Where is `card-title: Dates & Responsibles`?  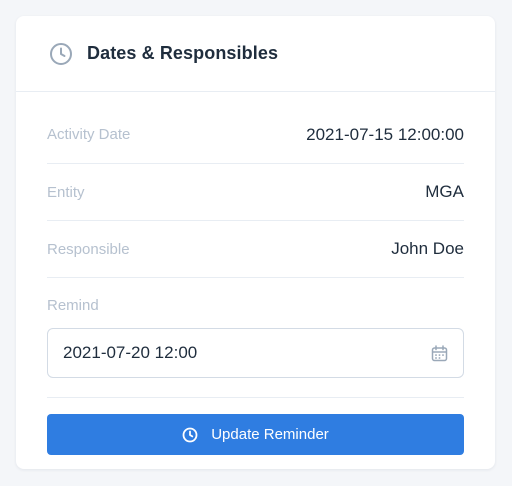
card-title: Dates & Responsibles is located at coordinates (183, 53).